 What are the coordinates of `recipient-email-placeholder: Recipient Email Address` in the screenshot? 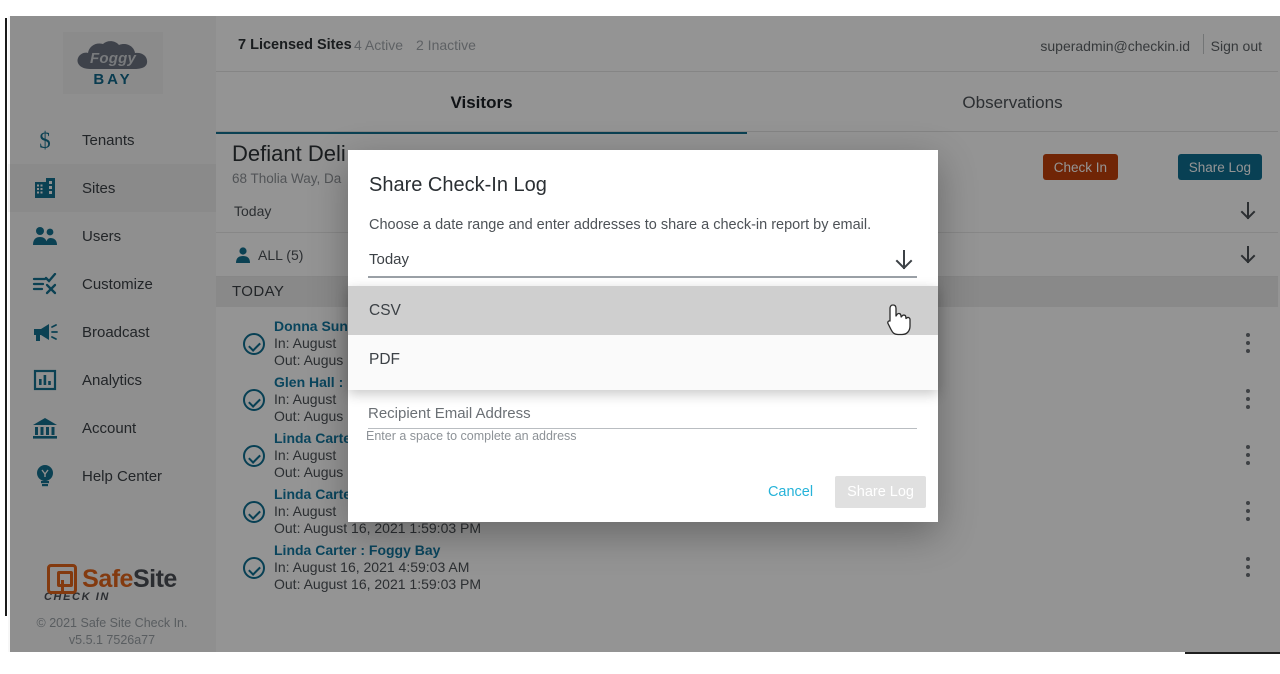 It's located at (449, 413).